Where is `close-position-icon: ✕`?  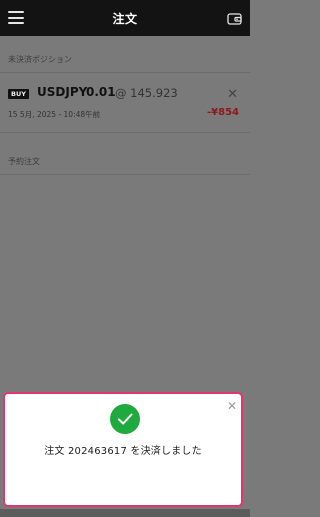
close-position-icon: ✕ is located at coordinates (232, 94).